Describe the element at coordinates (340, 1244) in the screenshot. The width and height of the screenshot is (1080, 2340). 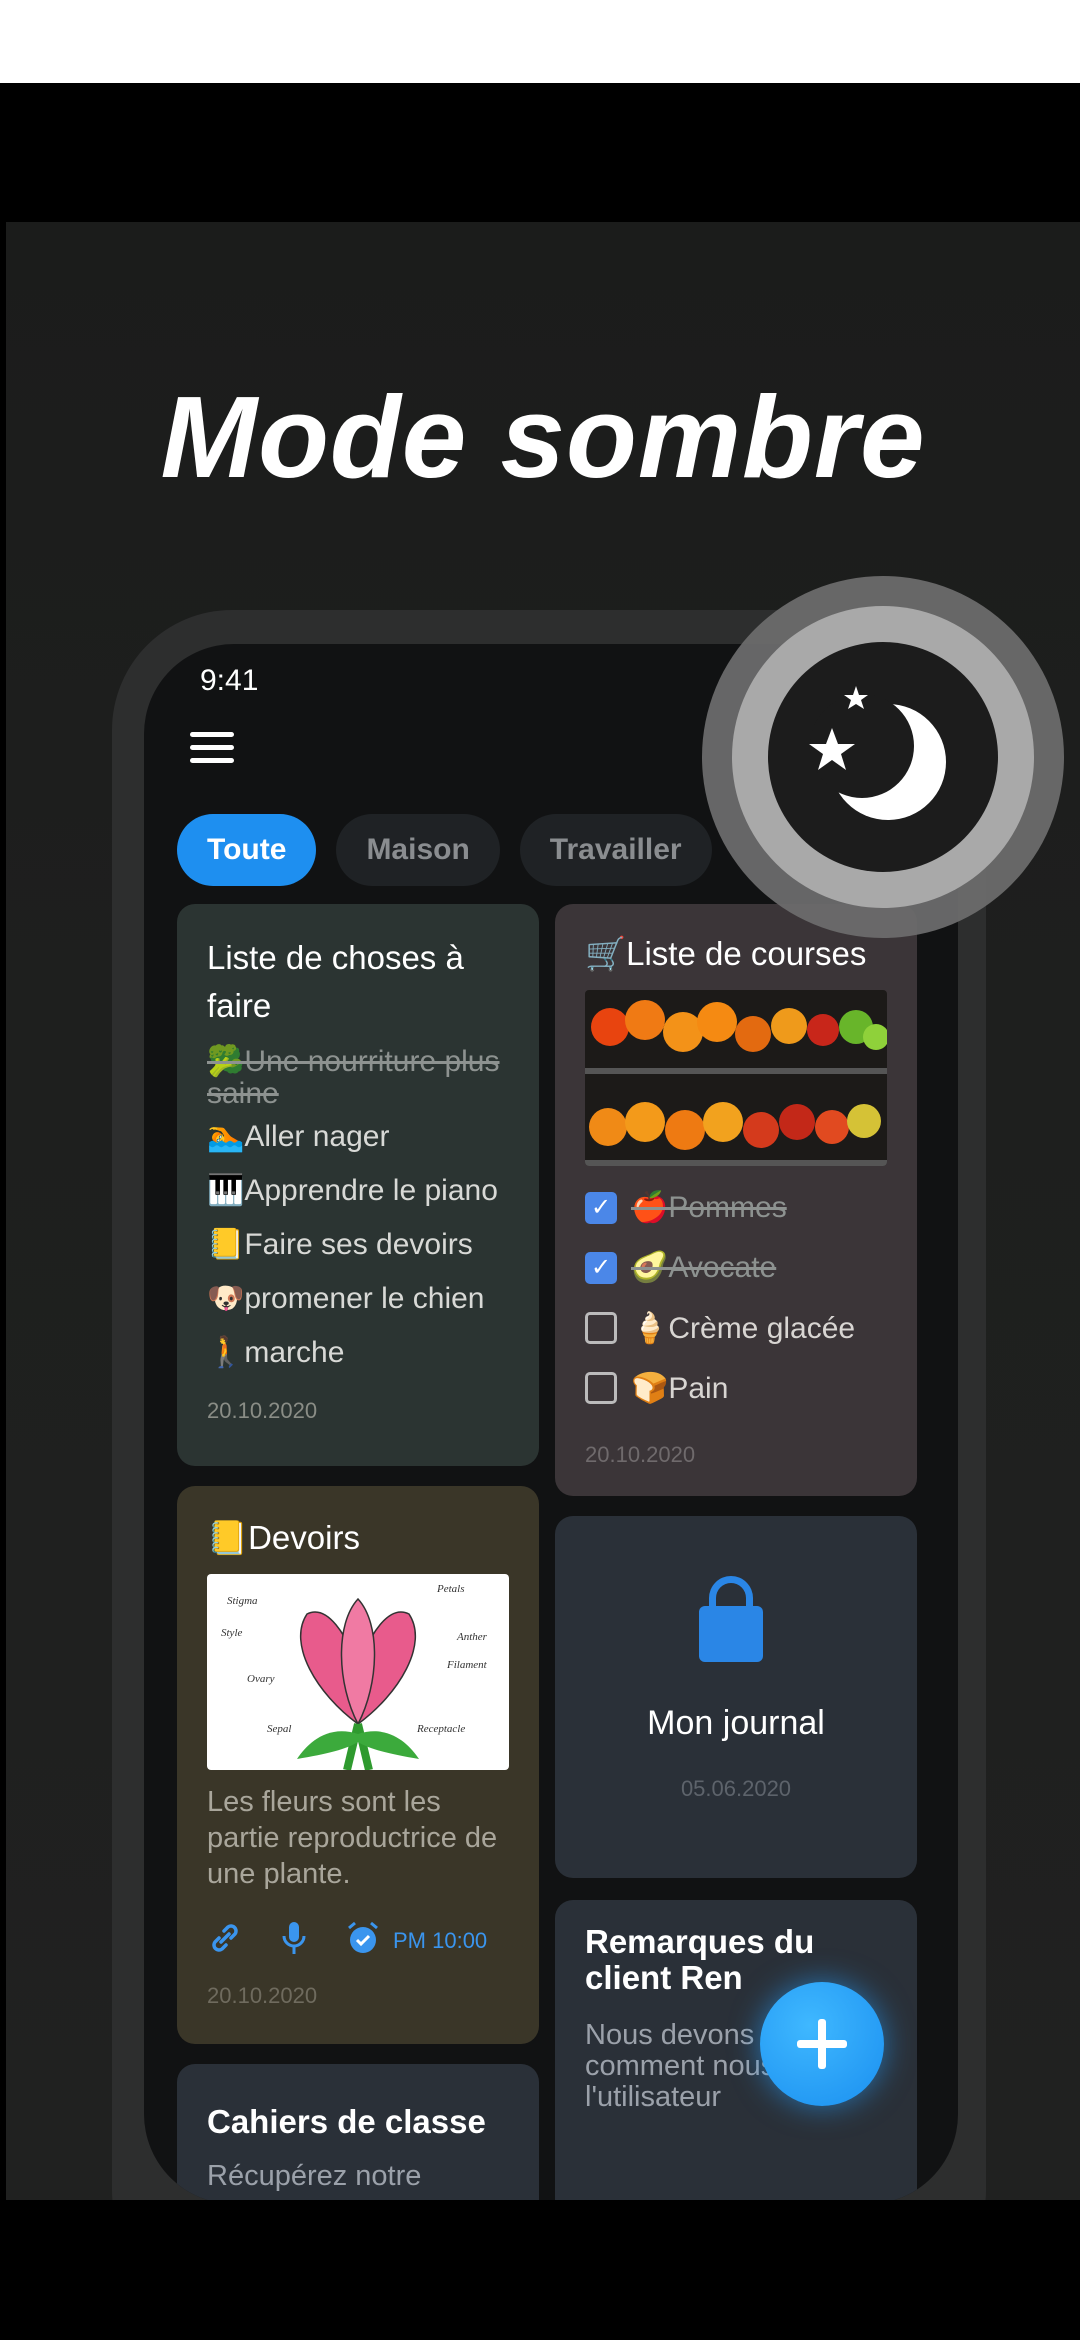
I see `todo-item: 📒Faire ses devoirs` at that location.